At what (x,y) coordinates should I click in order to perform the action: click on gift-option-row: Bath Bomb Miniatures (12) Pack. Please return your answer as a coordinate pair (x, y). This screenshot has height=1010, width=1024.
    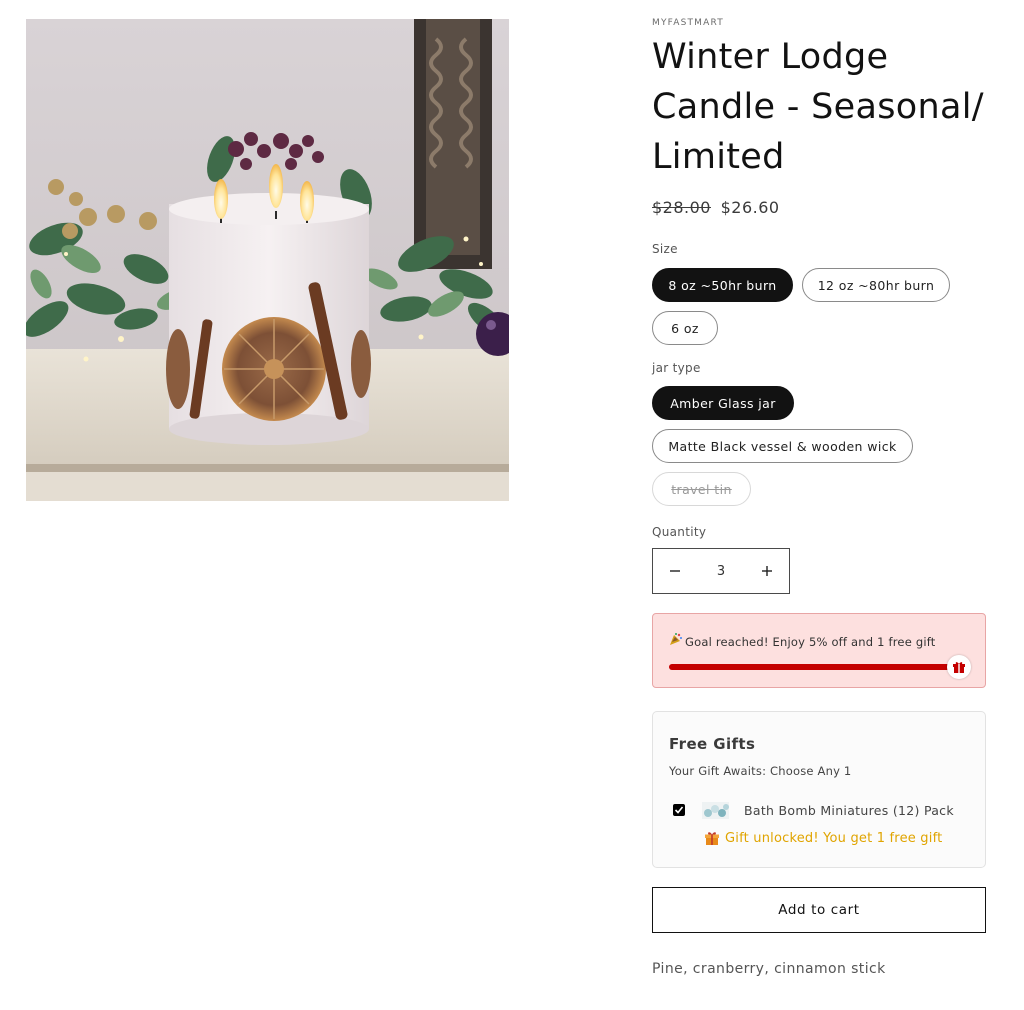
    Looking at the image, I should click on (823, 810).